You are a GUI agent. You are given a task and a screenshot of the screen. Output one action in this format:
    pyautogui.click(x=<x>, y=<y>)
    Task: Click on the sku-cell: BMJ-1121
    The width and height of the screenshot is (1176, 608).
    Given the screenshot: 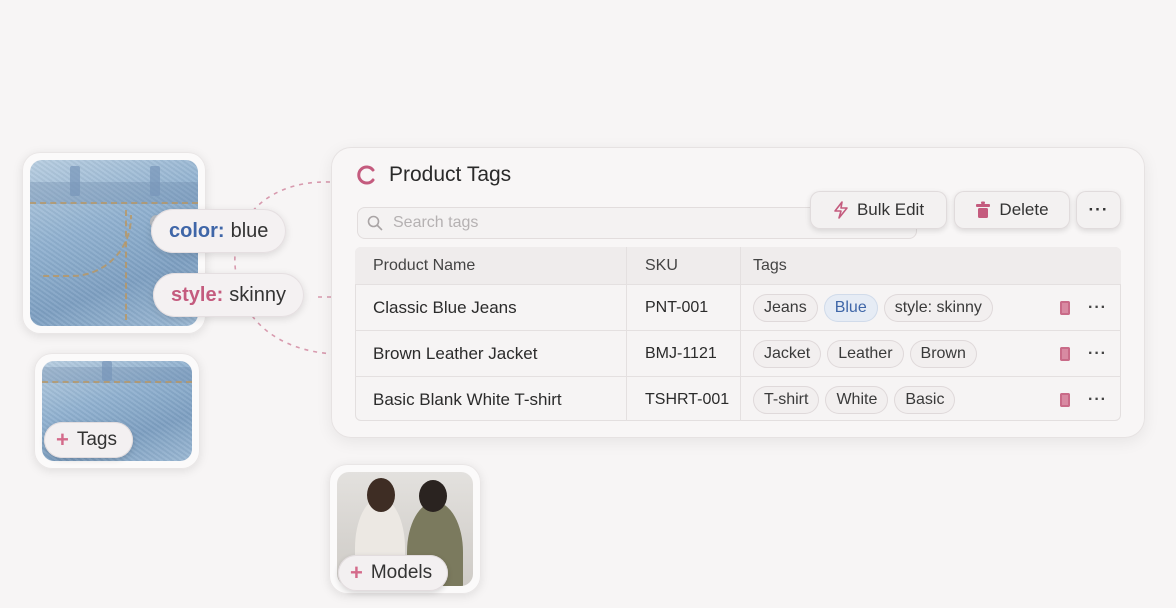 What is the action you would take?
    pyautogui.click(x=684, y=353)
    